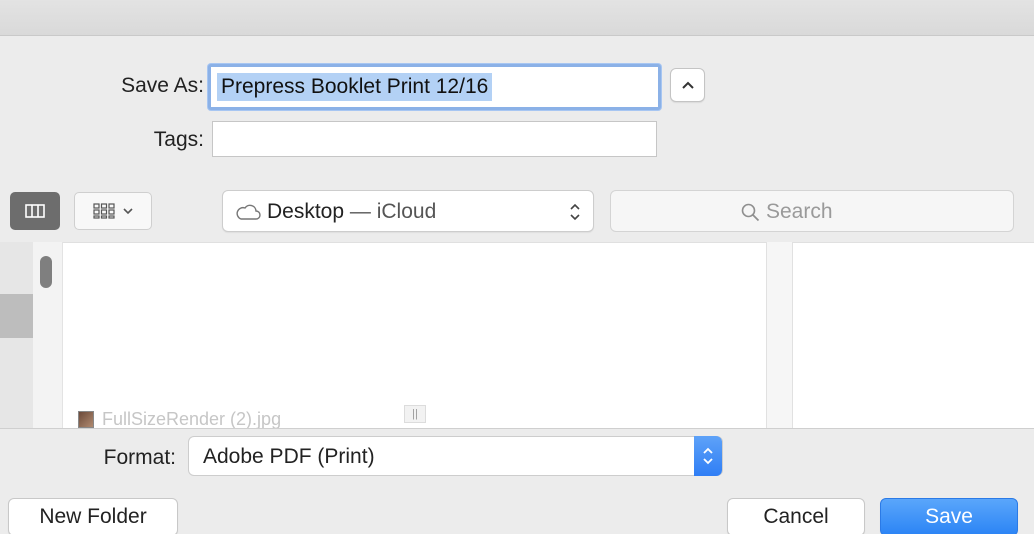 This screenshot has width=1034, height=534. Describe the element at coordinates (750, 212) in the screenshot. I see `search-icon` at that location.